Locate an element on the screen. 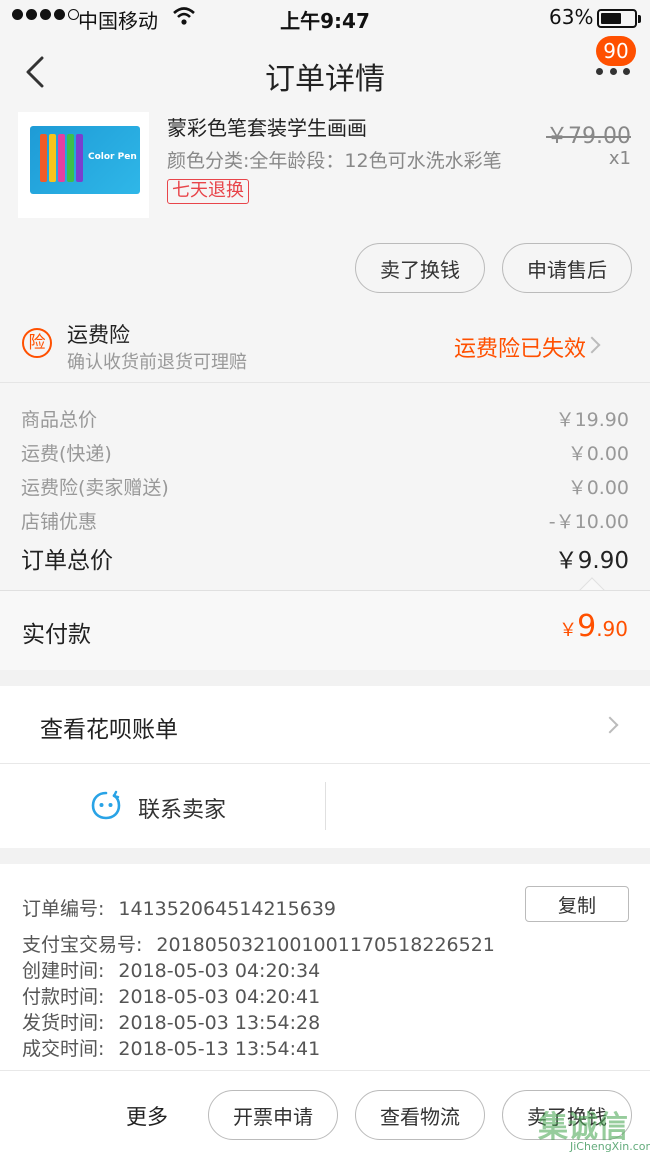  info-row: 成交时间: 2018-05-13 13:54:41 is located at coordinates (171, 1047).